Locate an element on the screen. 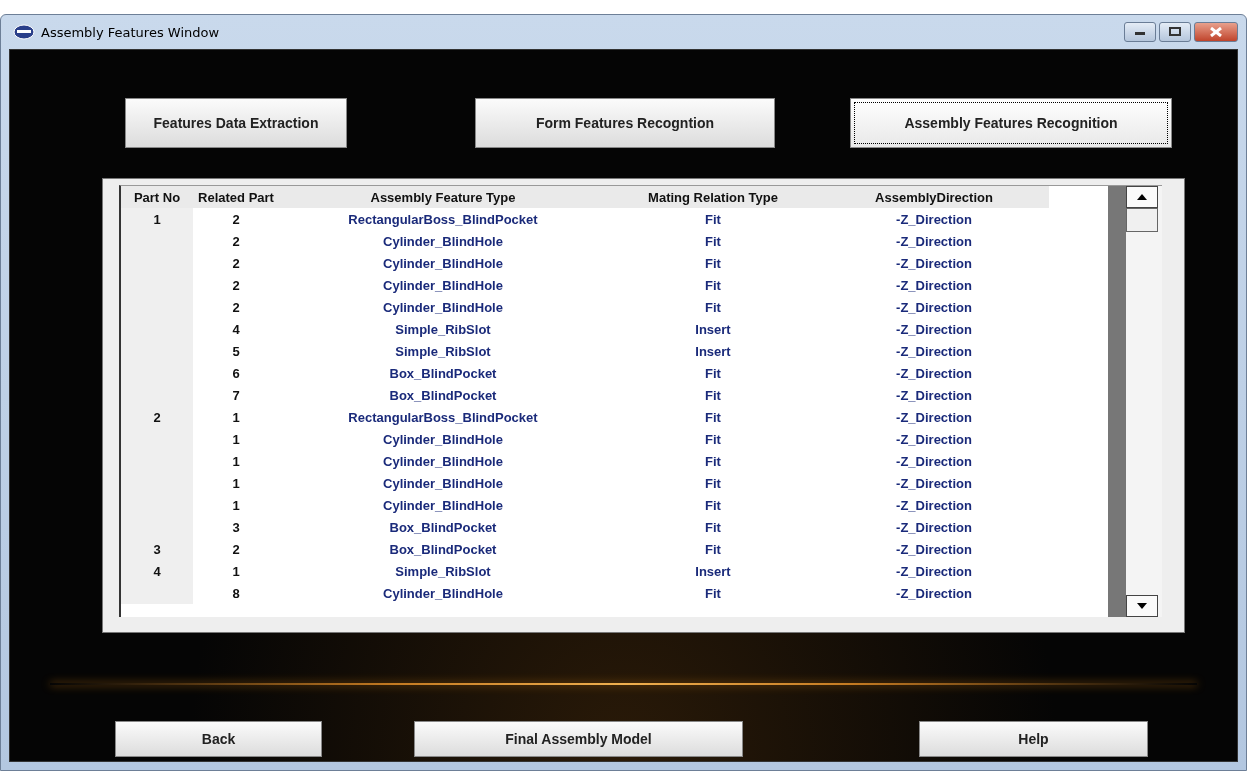 This screenshot has height=771, width=1247. action-button: Back is located at coordinates (218, 739).